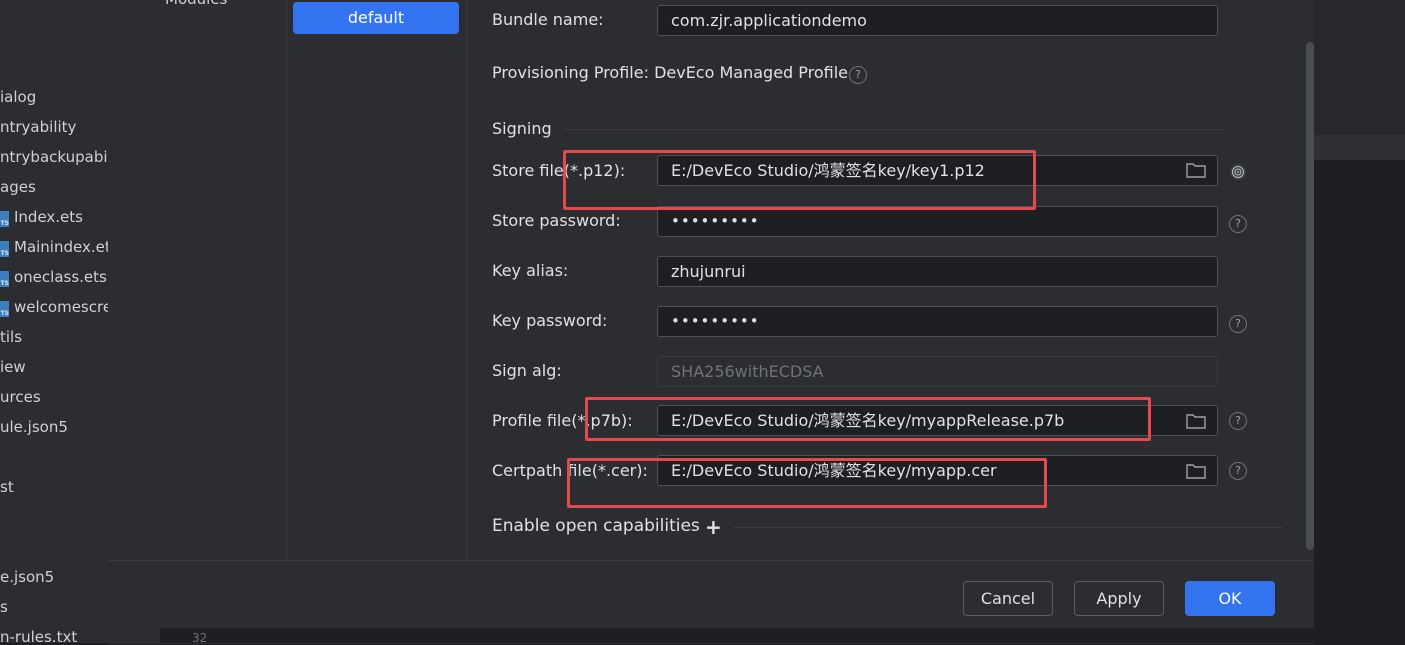 This screenshot has width=1405, height=645. I want to click on target-default: default, so click(376, 18).